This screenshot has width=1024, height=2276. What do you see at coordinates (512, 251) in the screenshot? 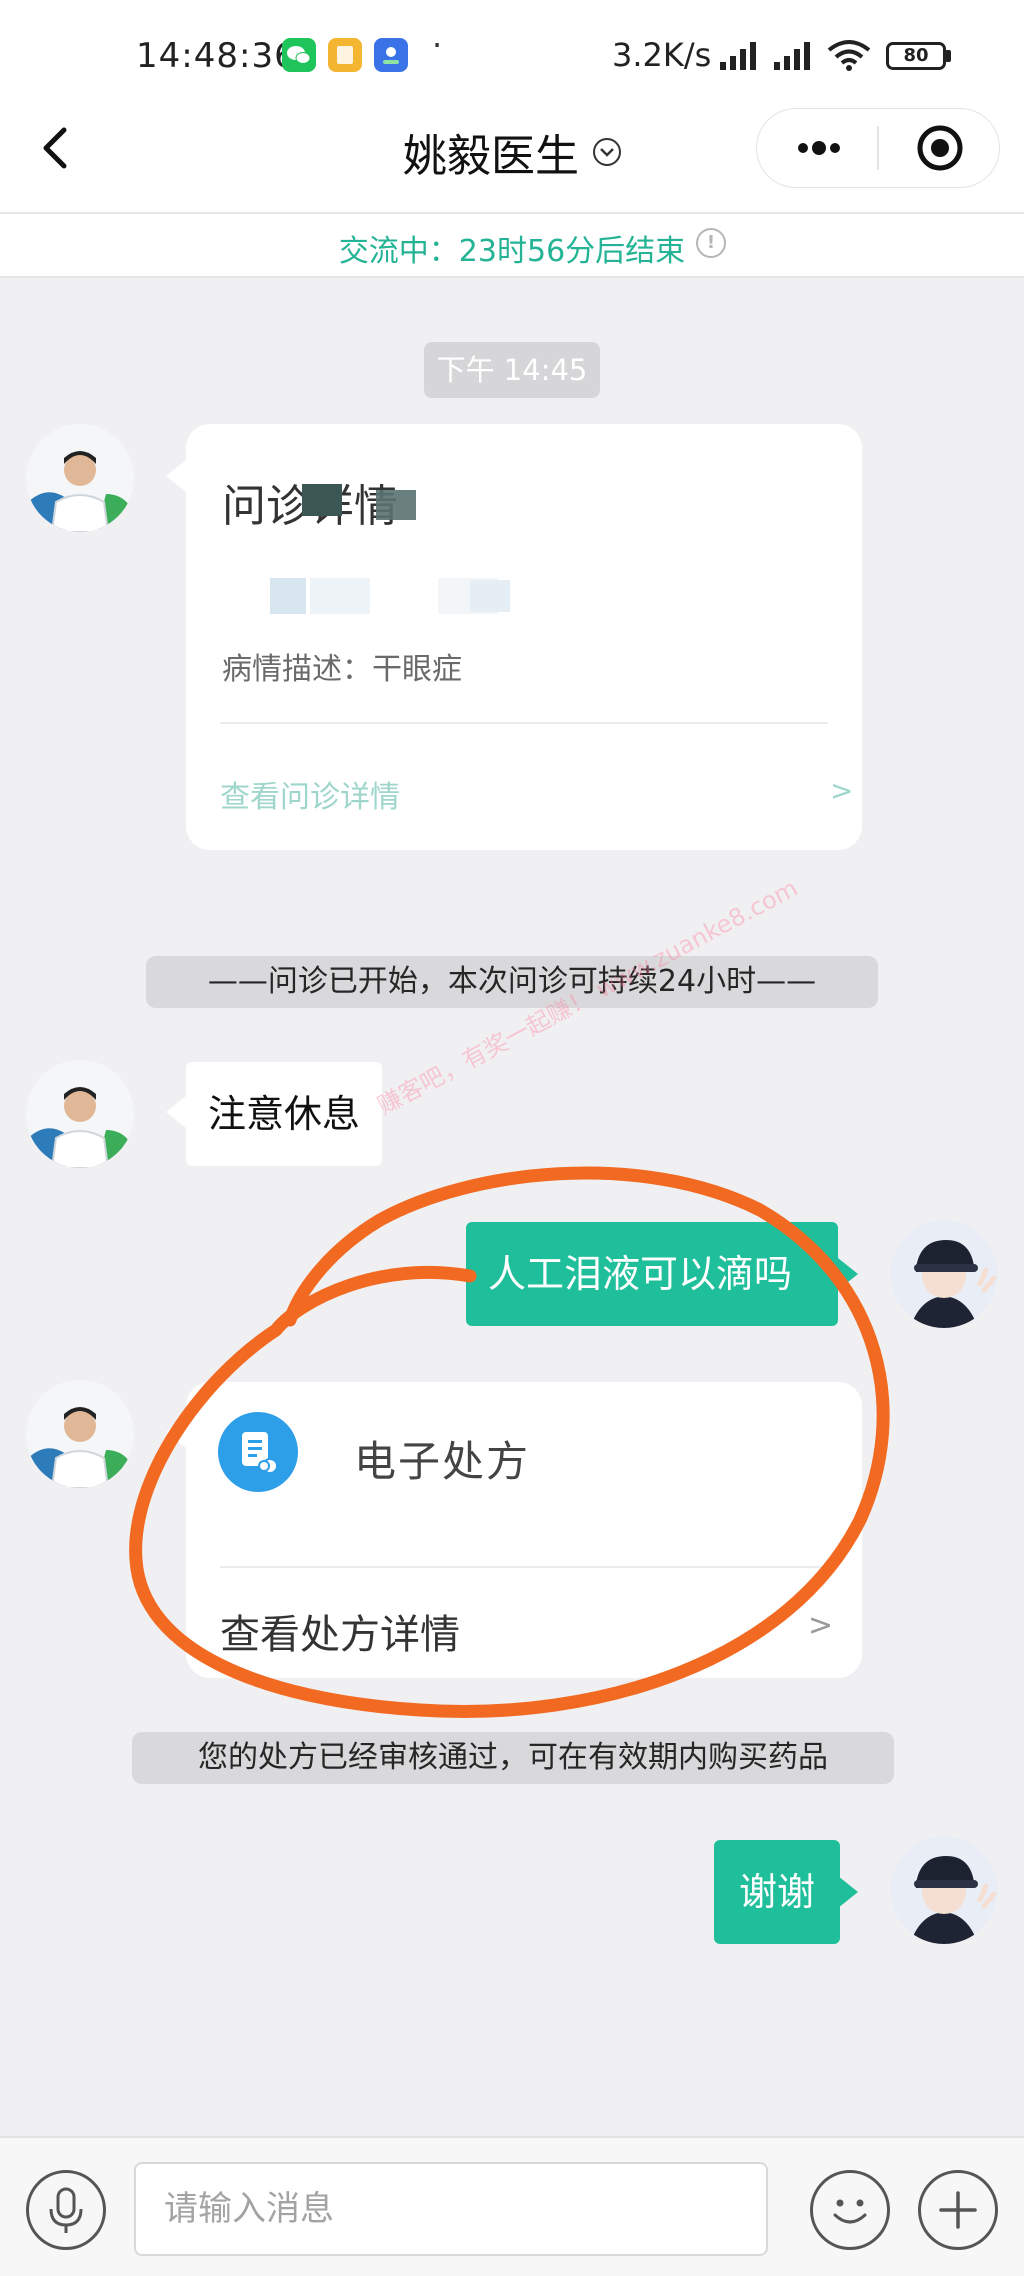
I see `banner-text: 交流中：23时56分后结束` at bounding box center [512, 251].